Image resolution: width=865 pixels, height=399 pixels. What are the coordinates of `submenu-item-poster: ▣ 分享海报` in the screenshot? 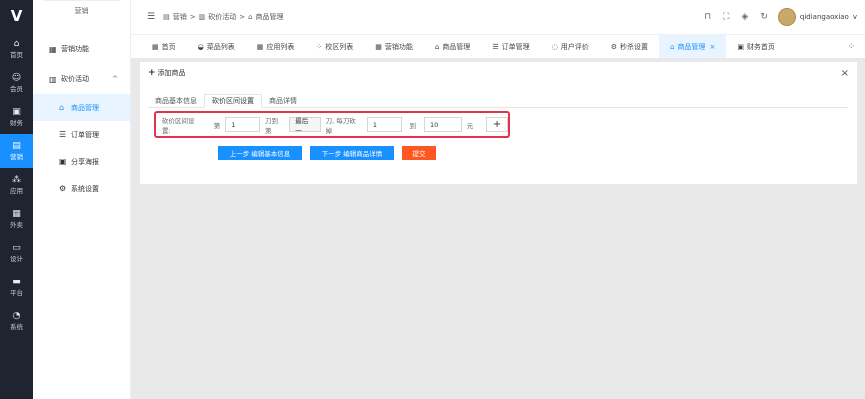 It's located at (81, 161).